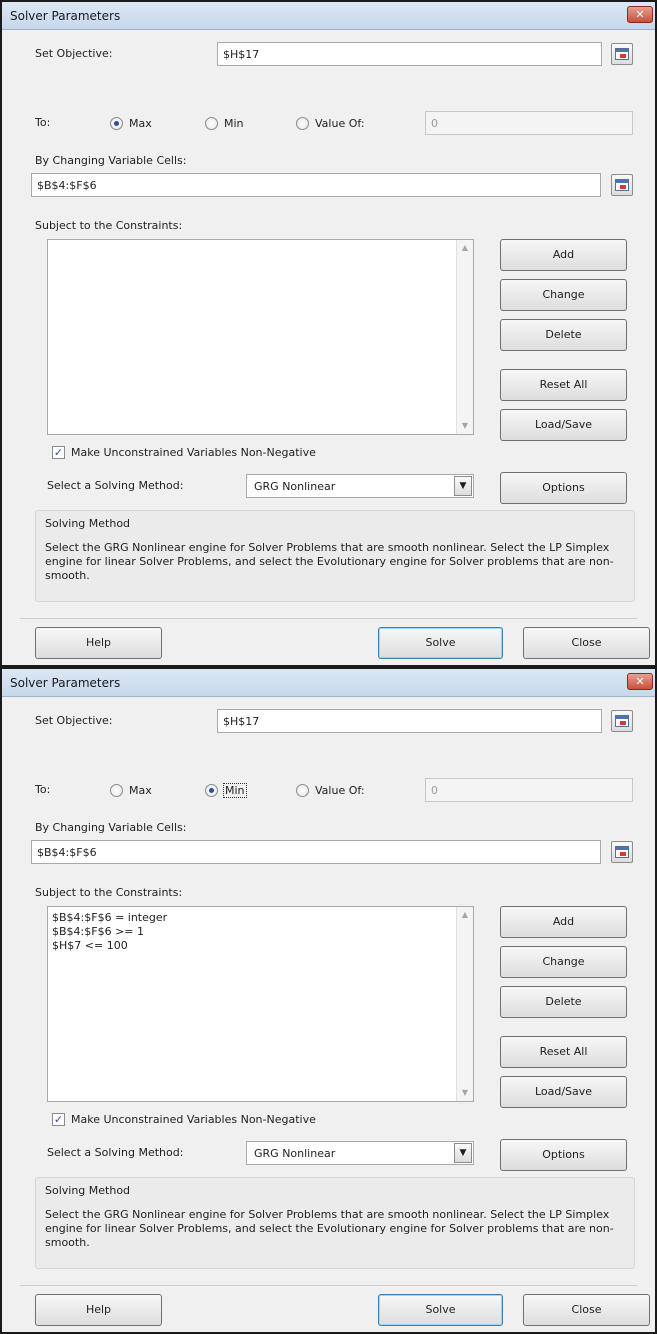 This screenshot has width=657, height=1334. What do you see at coordinates (109, 917) in the screenshot?
I see `constraint-item: $B$4:$F$6 = integer` at bounding box center [109, 917].